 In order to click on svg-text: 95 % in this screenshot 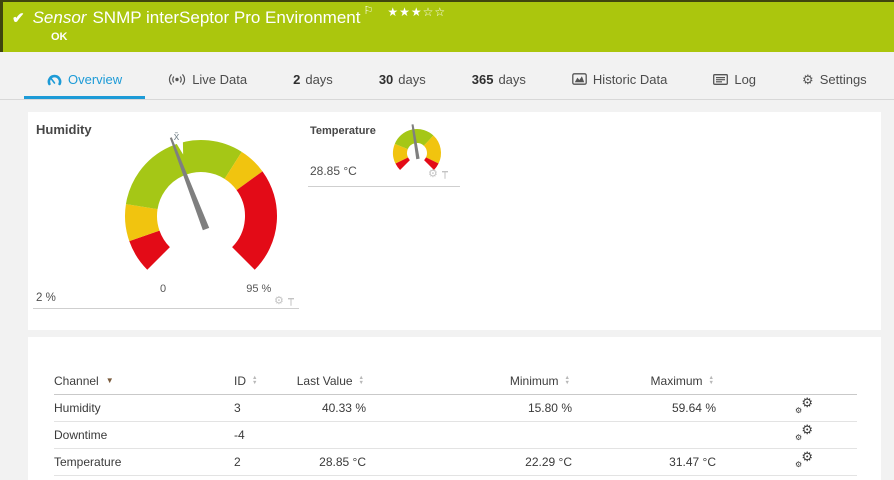, I will do `click(258, 289)`.